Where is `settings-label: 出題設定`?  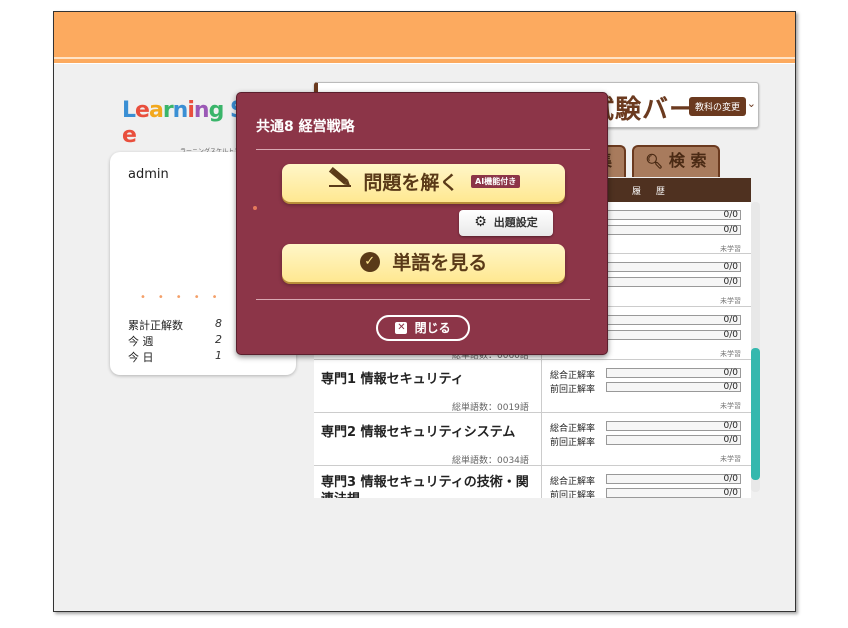 settings-label: 出題設定 is located at coordinates (515, 222).